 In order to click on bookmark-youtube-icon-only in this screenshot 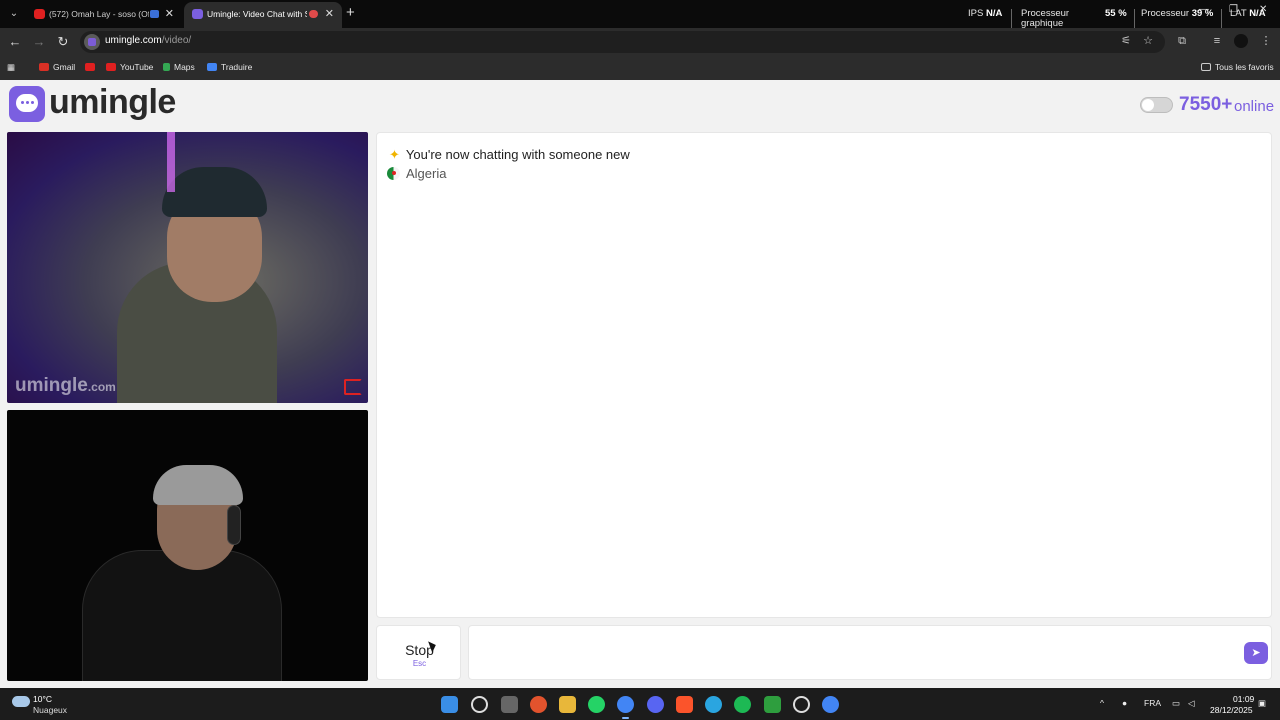, I will do `click(92, 67)`.